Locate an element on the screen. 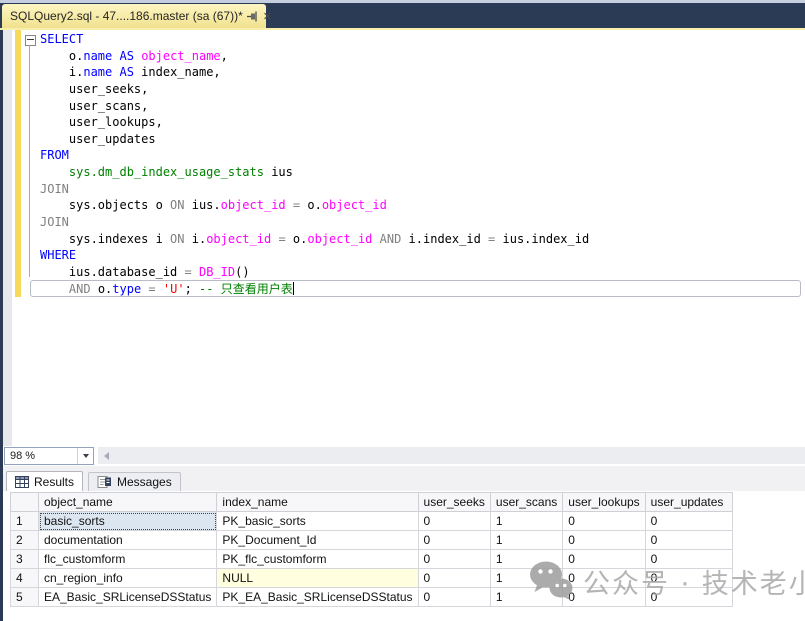 The height and width of the screenshot is (621, 805). code-line: user_updates is located at coordinates (98, 138).